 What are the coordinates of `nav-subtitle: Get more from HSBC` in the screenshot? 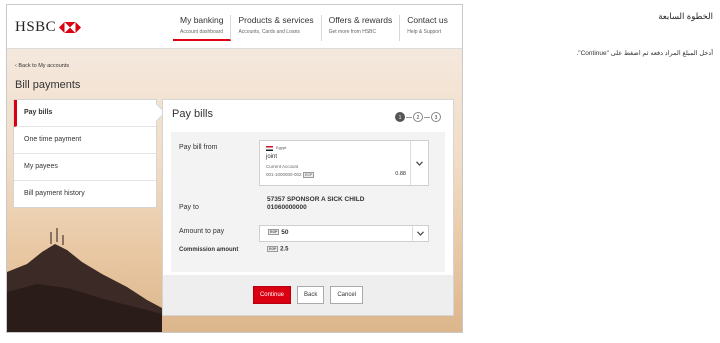 It's located at (352, 32).